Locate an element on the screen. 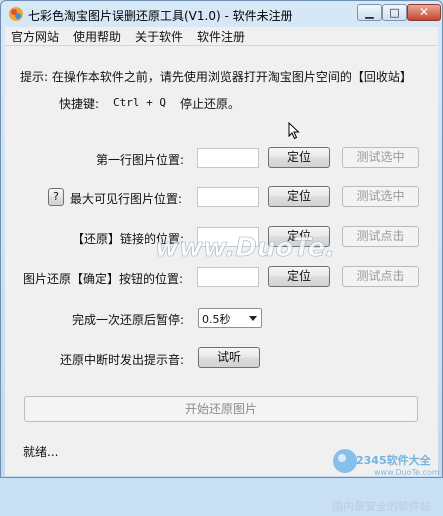 This screenshot has height=516, width=443. menu-about: 关于软件 is located at coordinates (159, 36).